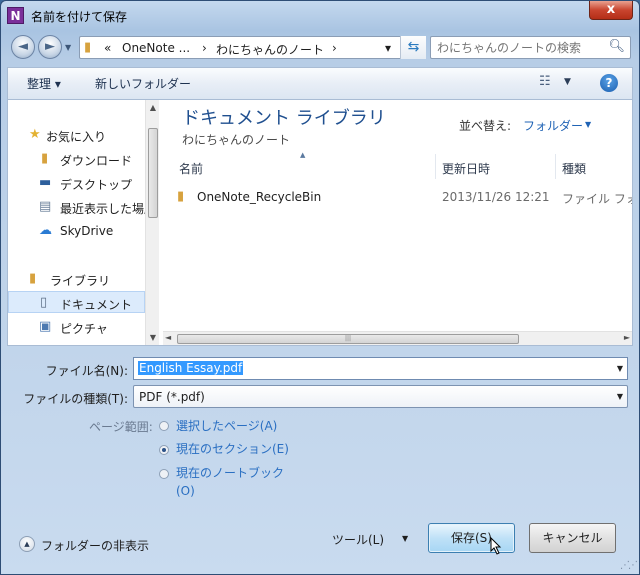 The width and height of the screenshot is (640, 575). Describe the element at coordinates (79, 17) in the screenshot. I see `window-title: 名前を付けて保存` at that location.